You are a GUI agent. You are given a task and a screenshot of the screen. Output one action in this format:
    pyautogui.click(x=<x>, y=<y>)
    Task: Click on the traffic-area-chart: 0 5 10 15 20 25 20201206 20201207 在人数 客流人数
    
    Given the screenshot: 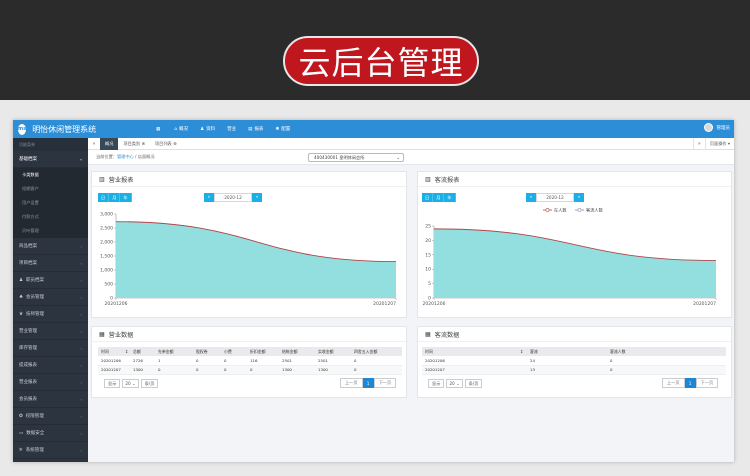 What is the action you would take?
    pyautogui.click(x=570, y=257)
    